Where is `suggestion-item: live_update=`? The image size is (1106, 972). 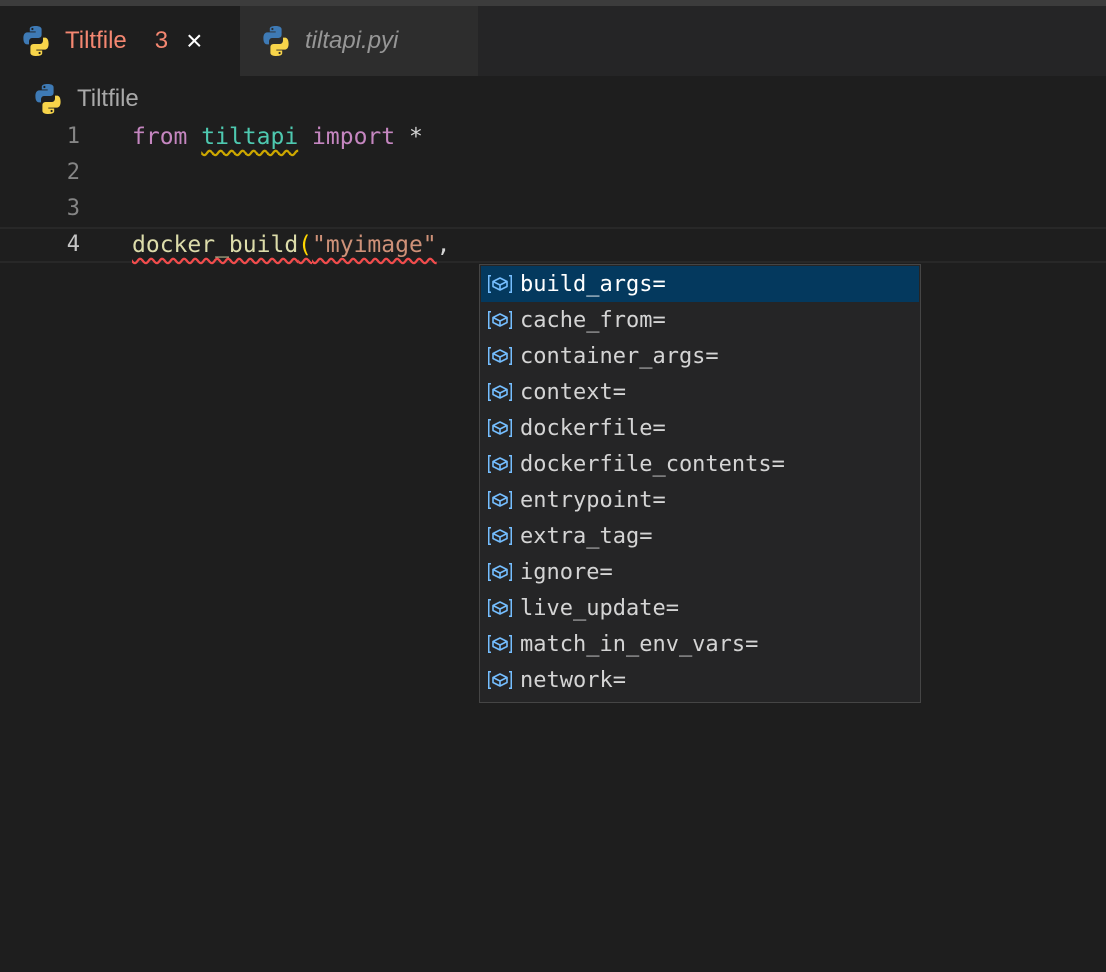
suggestion-item: live_update= is located at coordinates (700, 608).